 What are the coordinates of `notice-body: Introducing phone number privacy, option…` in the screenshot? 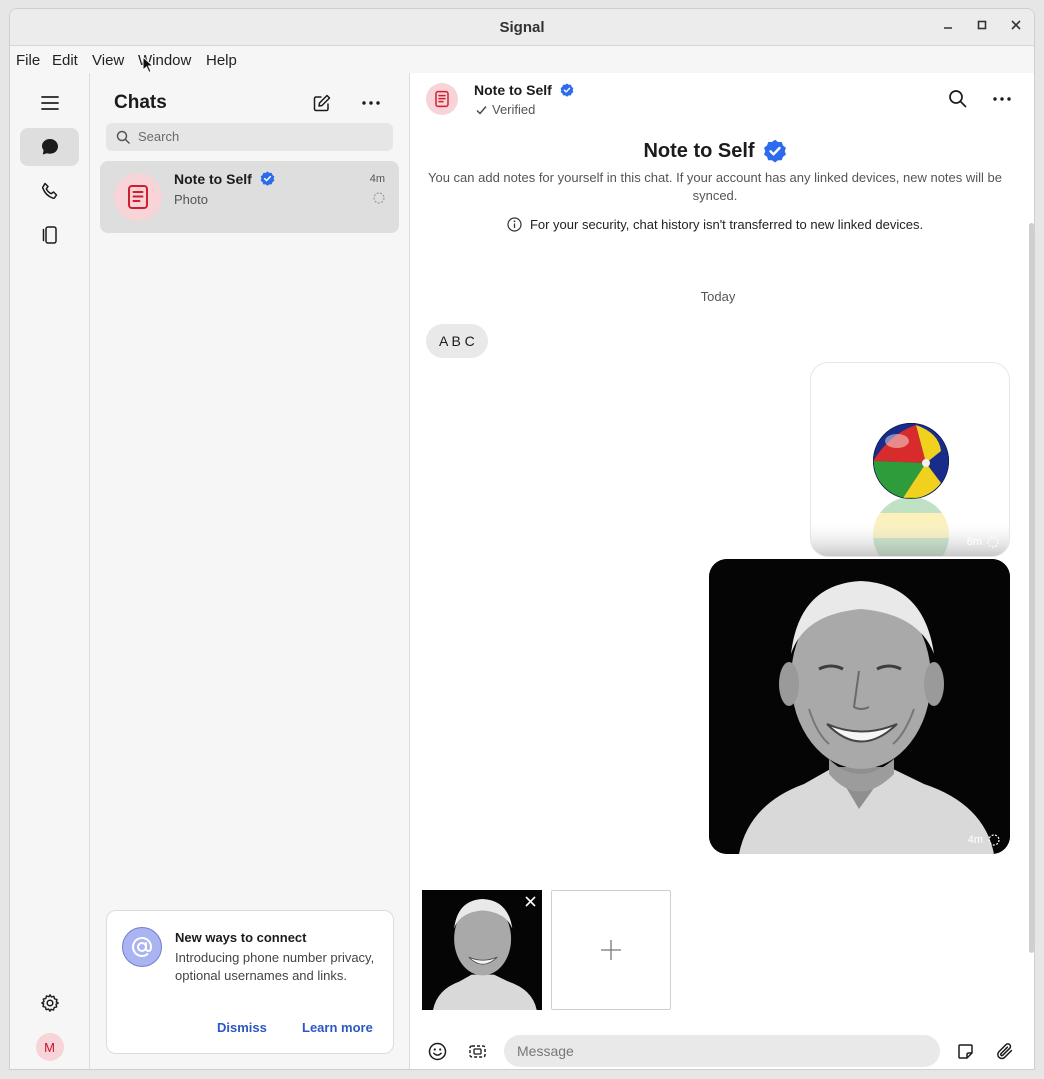 It's located at (275, 966).